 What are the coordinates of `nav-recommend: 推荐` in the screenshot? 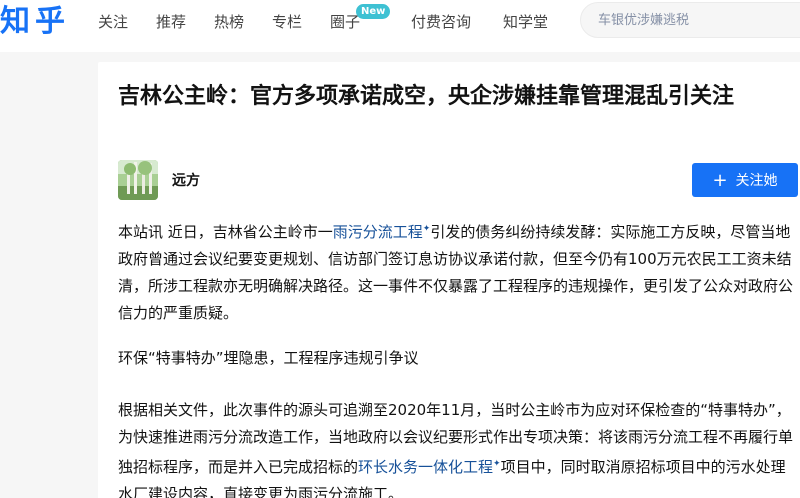 It's located at (171, 26).